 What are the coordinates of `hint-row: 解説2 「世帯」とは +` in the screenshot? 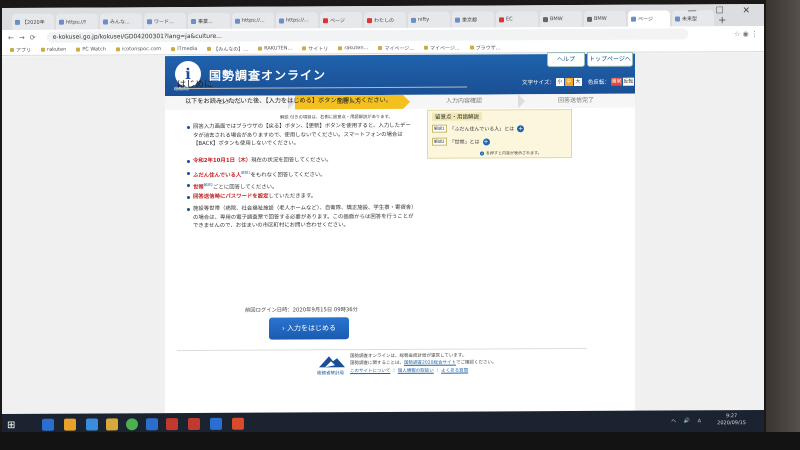 It's located at (461, 141).